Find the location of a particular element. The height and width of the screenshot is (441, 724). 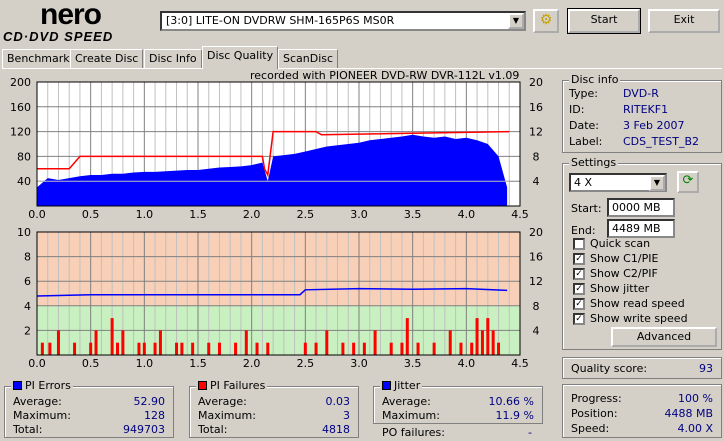

pi-failures-avg: 0.03 is located at coordinates (338, 401).